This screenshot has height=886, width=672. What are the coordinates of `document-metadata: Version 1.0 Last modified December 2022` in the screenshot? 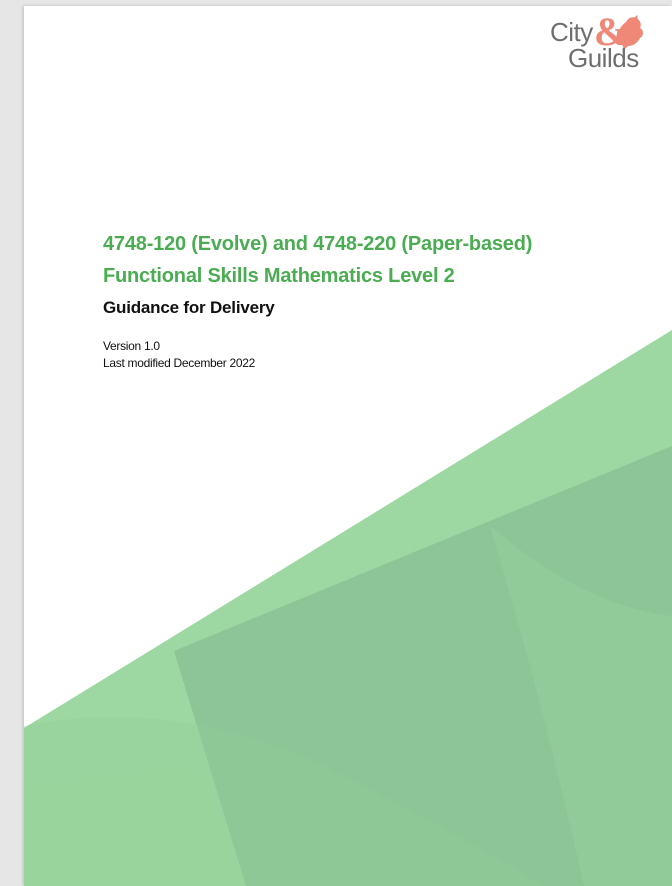 It's located at (383, 355).